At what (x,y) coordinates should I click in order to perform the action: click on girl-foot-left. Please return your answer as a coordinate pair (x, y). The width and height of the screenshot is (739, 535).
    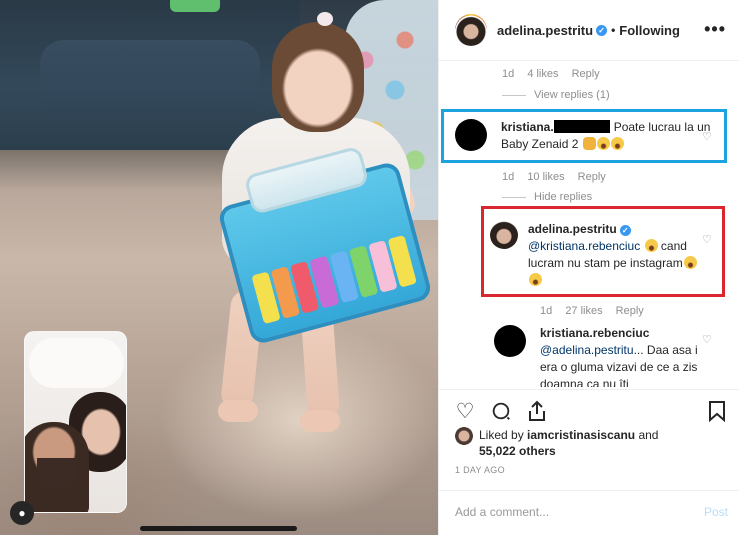
    Looking at the image, I should click on (238, 411).